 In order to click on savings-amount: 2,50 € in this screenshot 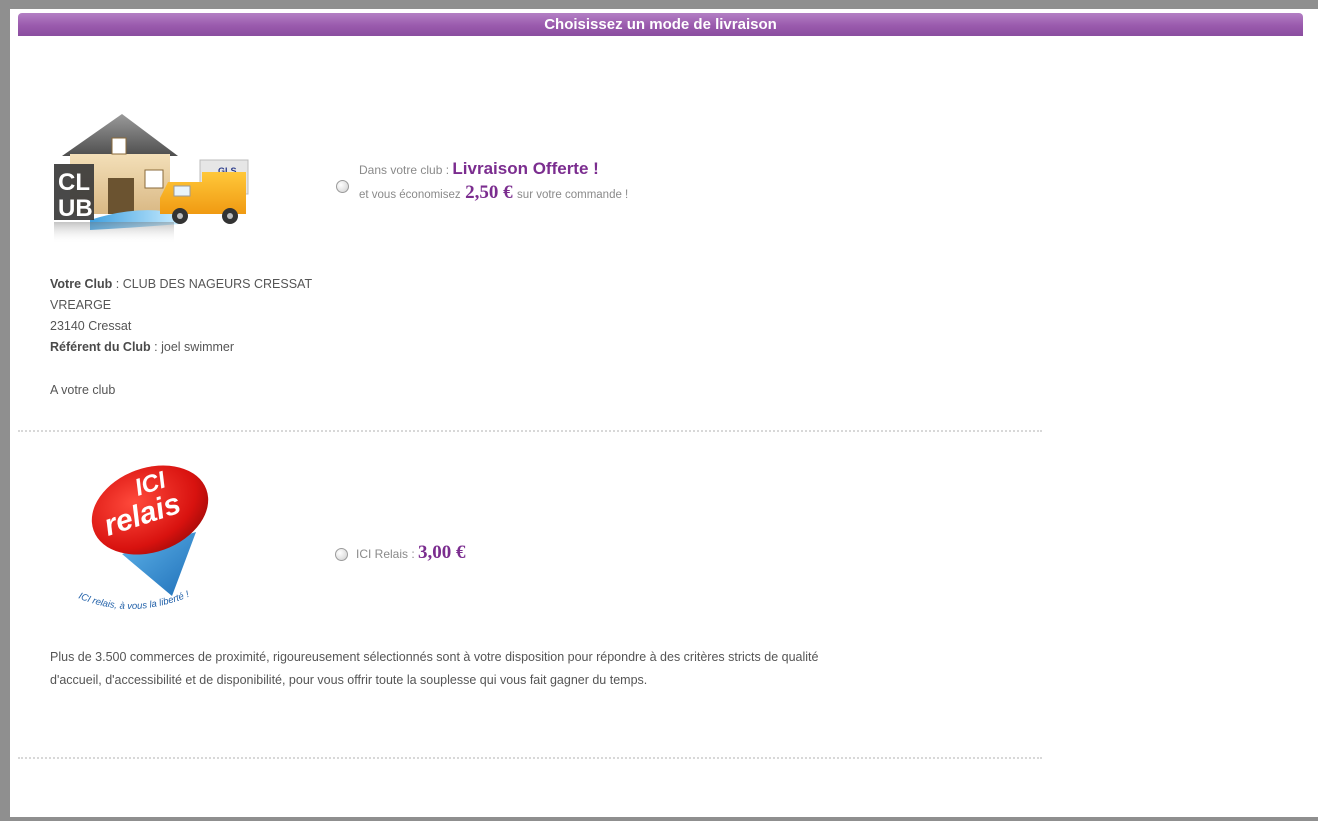, I will do `click(489, 192)`.